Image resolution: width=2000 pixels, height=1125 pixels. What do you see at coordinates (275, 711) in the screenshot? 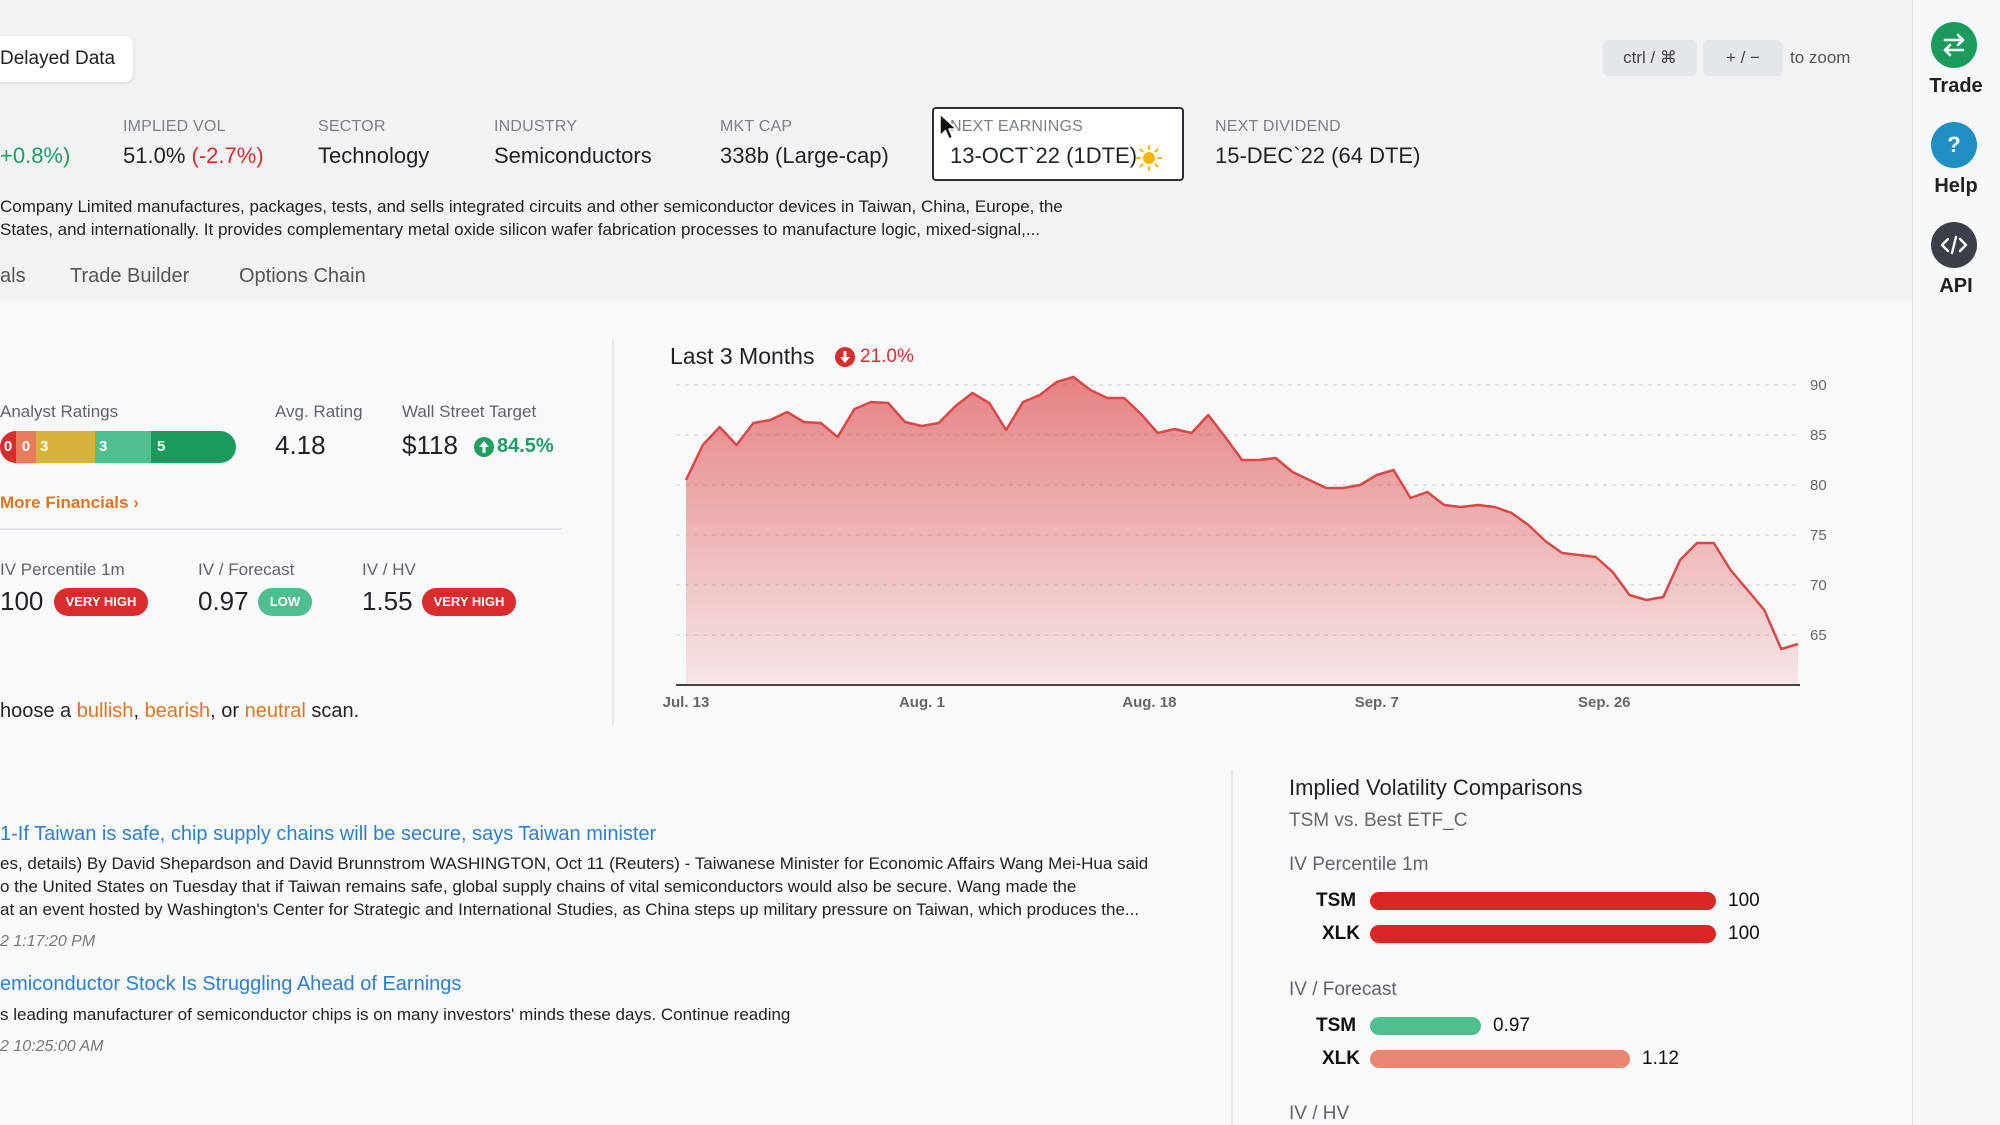
I see `neutral-scan-link: neutral` at bounding box center [275, 711].